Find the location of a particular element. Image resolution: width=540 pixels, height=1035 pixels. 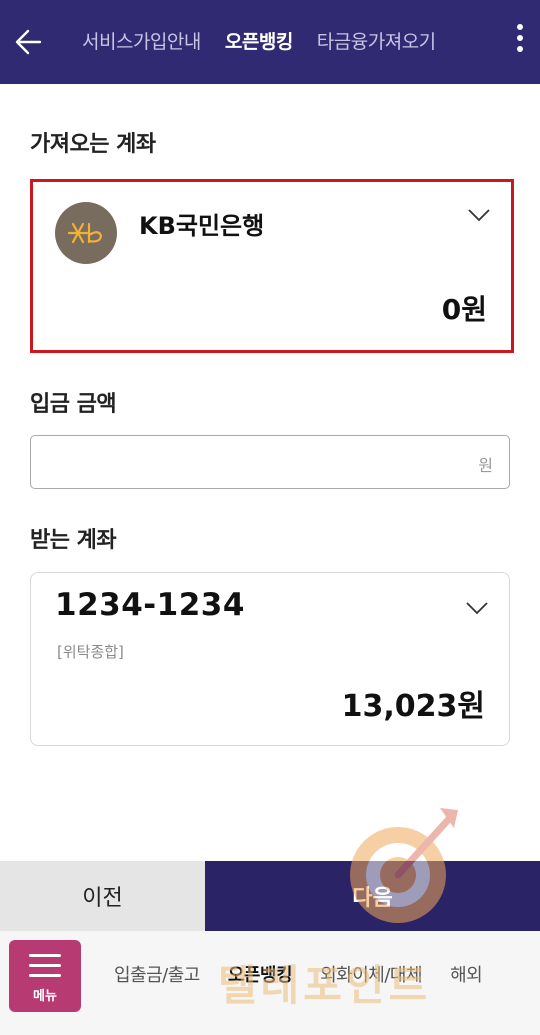

deposit-amount-label: 입금 금액 is located at coordinates (73, 404).